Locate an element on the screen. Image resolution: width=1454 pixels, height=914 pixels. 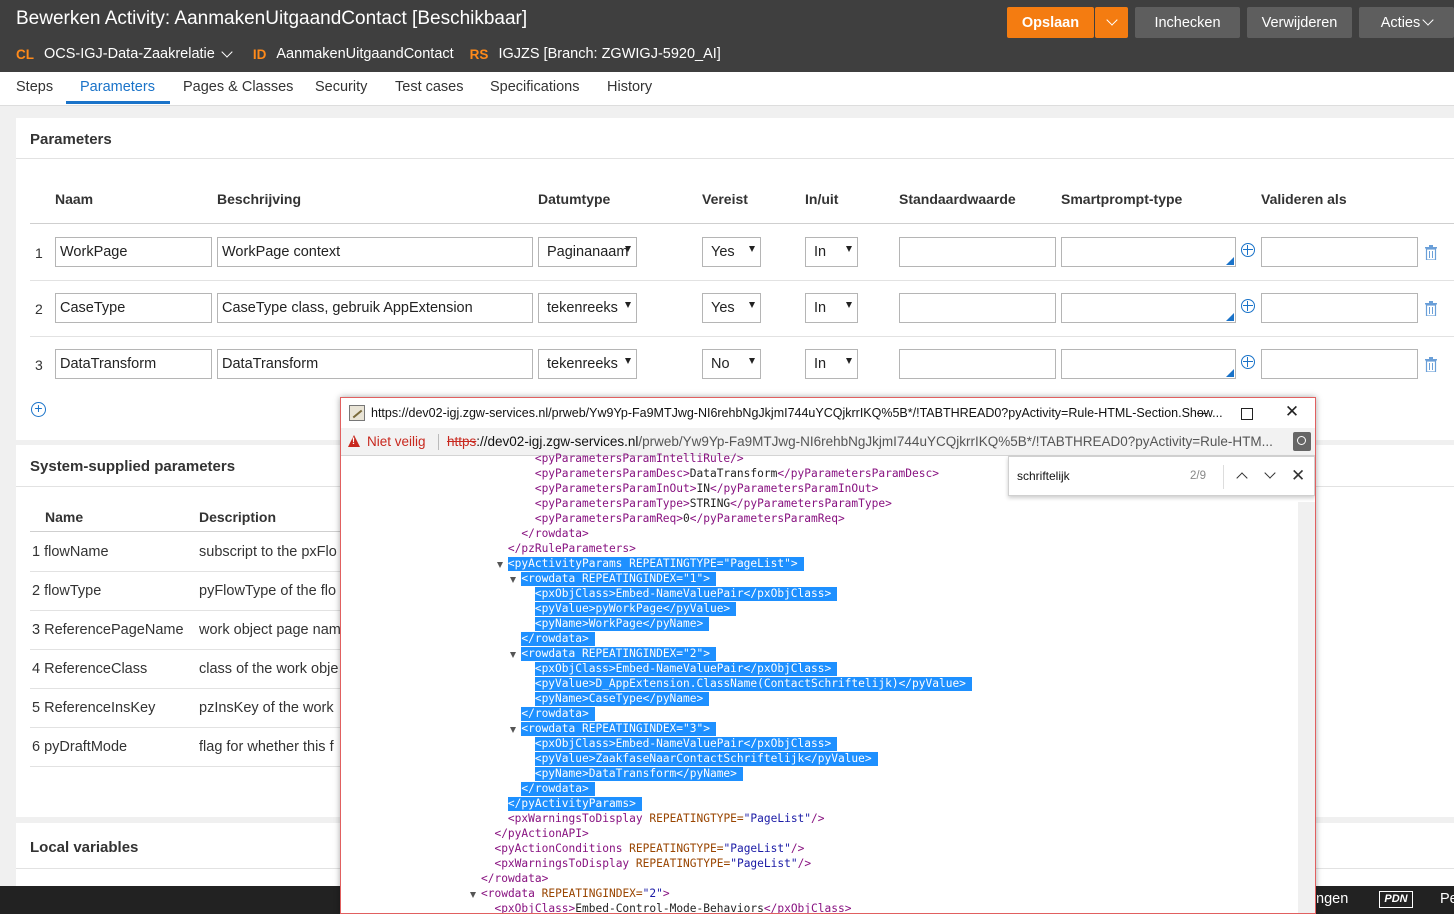
param-name-input: DataTransform is located at coordinates (133, 364).